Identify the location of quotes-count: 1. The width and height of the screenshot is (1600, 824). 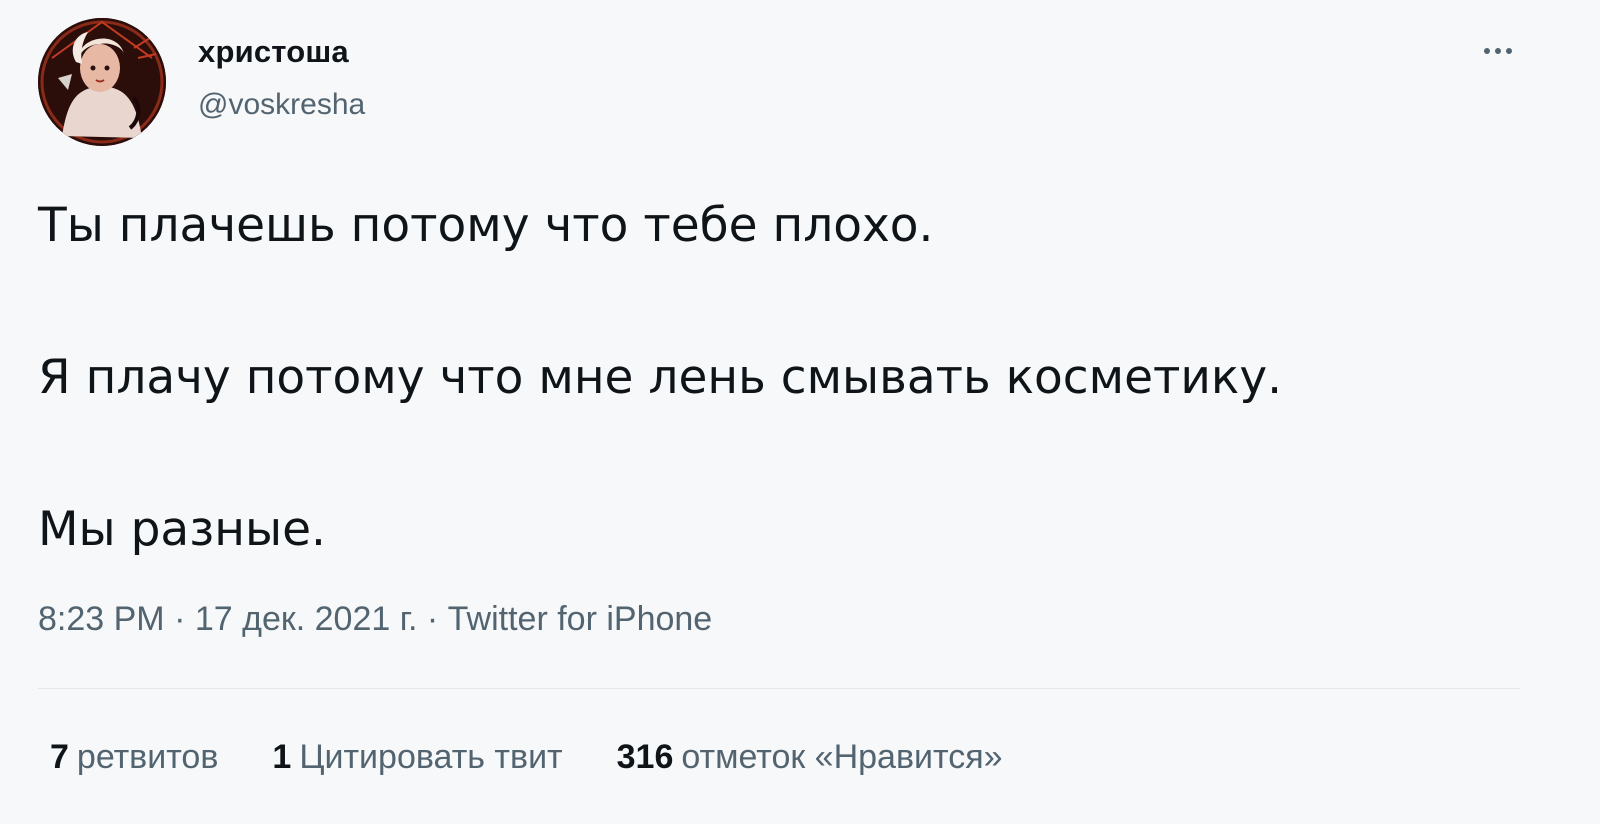
(282, 757).